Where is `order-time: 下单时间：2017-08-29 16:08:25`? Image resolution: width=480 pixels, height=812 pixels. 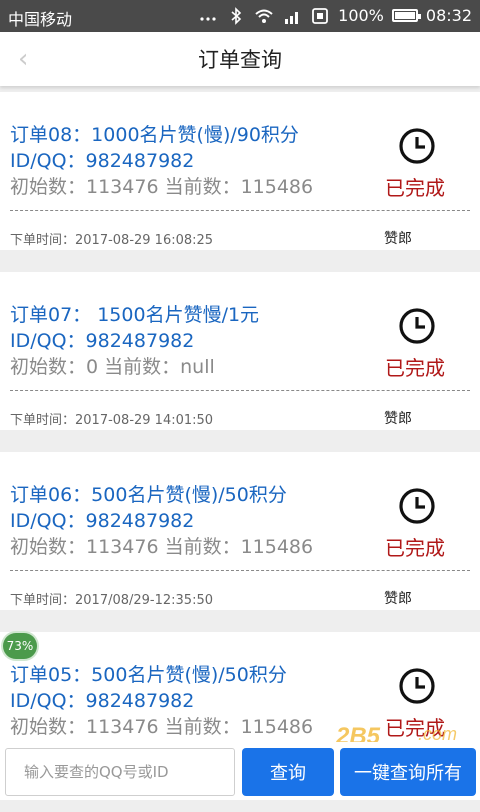 order-time: 下单时间：2017-08-29 16:08:25 is located at coordinates (112, 240).